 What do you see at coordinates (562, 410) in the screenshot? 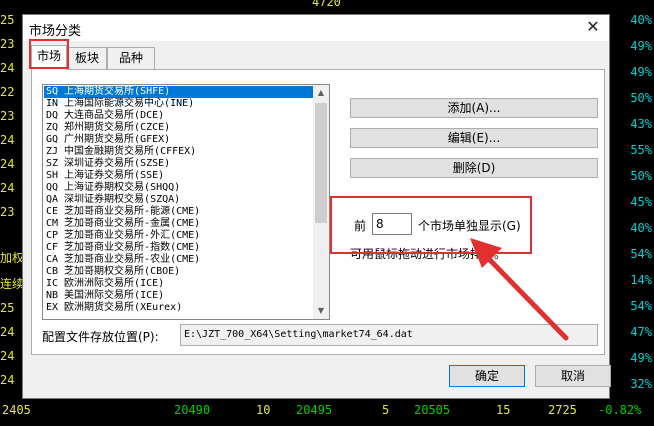
I see `bg-bottom-cell: 2725` at bounding box center [562, 410].